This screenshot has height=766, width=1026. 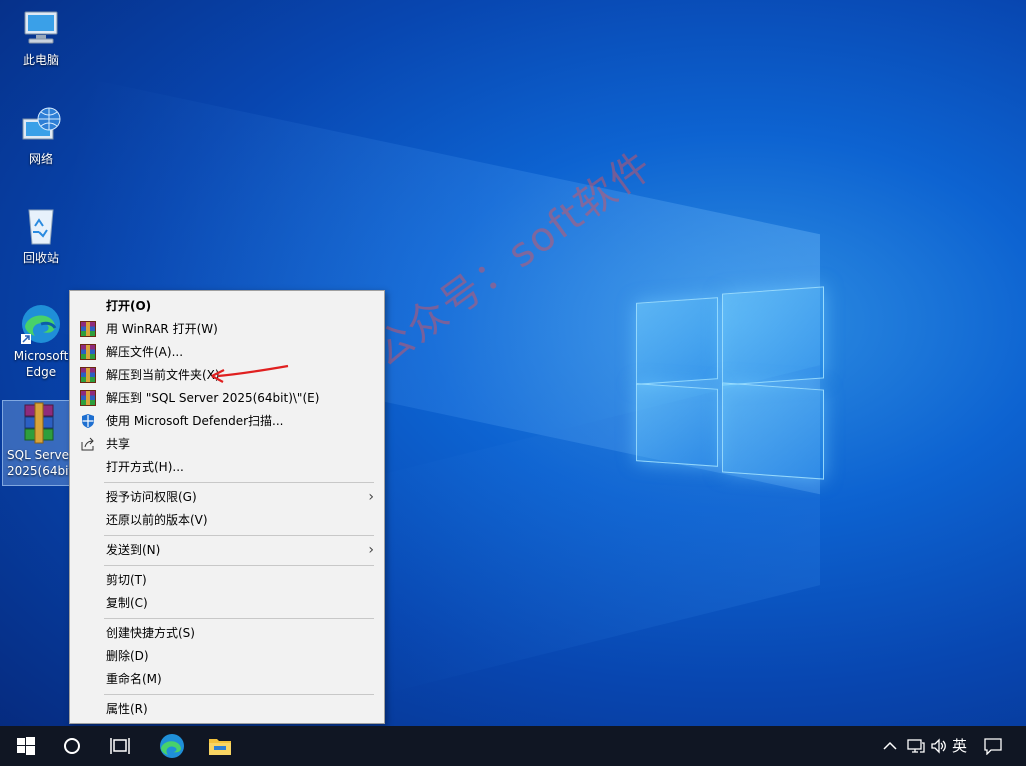 I want to click on menu-item-properties: 属性(R), so click(x=227, y=709).